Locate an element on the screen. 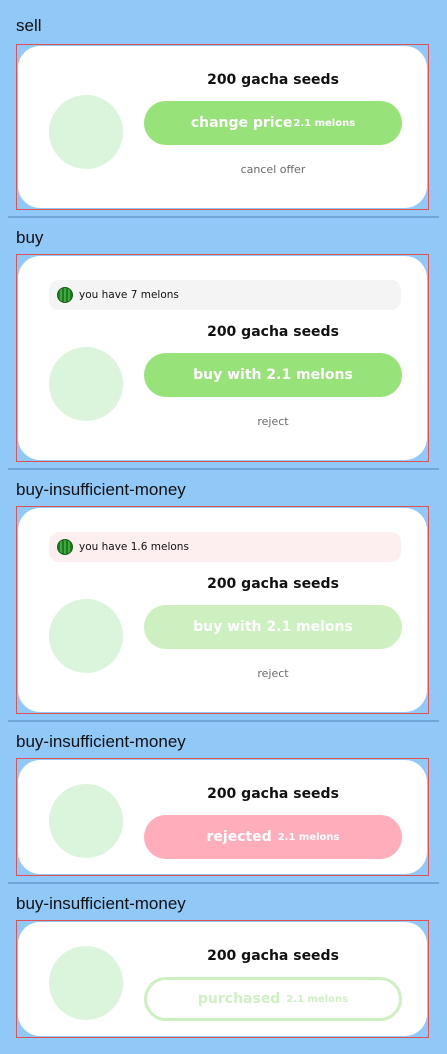 This screenshot has width=447, height=1054. purchased-status-button: purchased 2.1 melons is located at coordinates (273, 999).